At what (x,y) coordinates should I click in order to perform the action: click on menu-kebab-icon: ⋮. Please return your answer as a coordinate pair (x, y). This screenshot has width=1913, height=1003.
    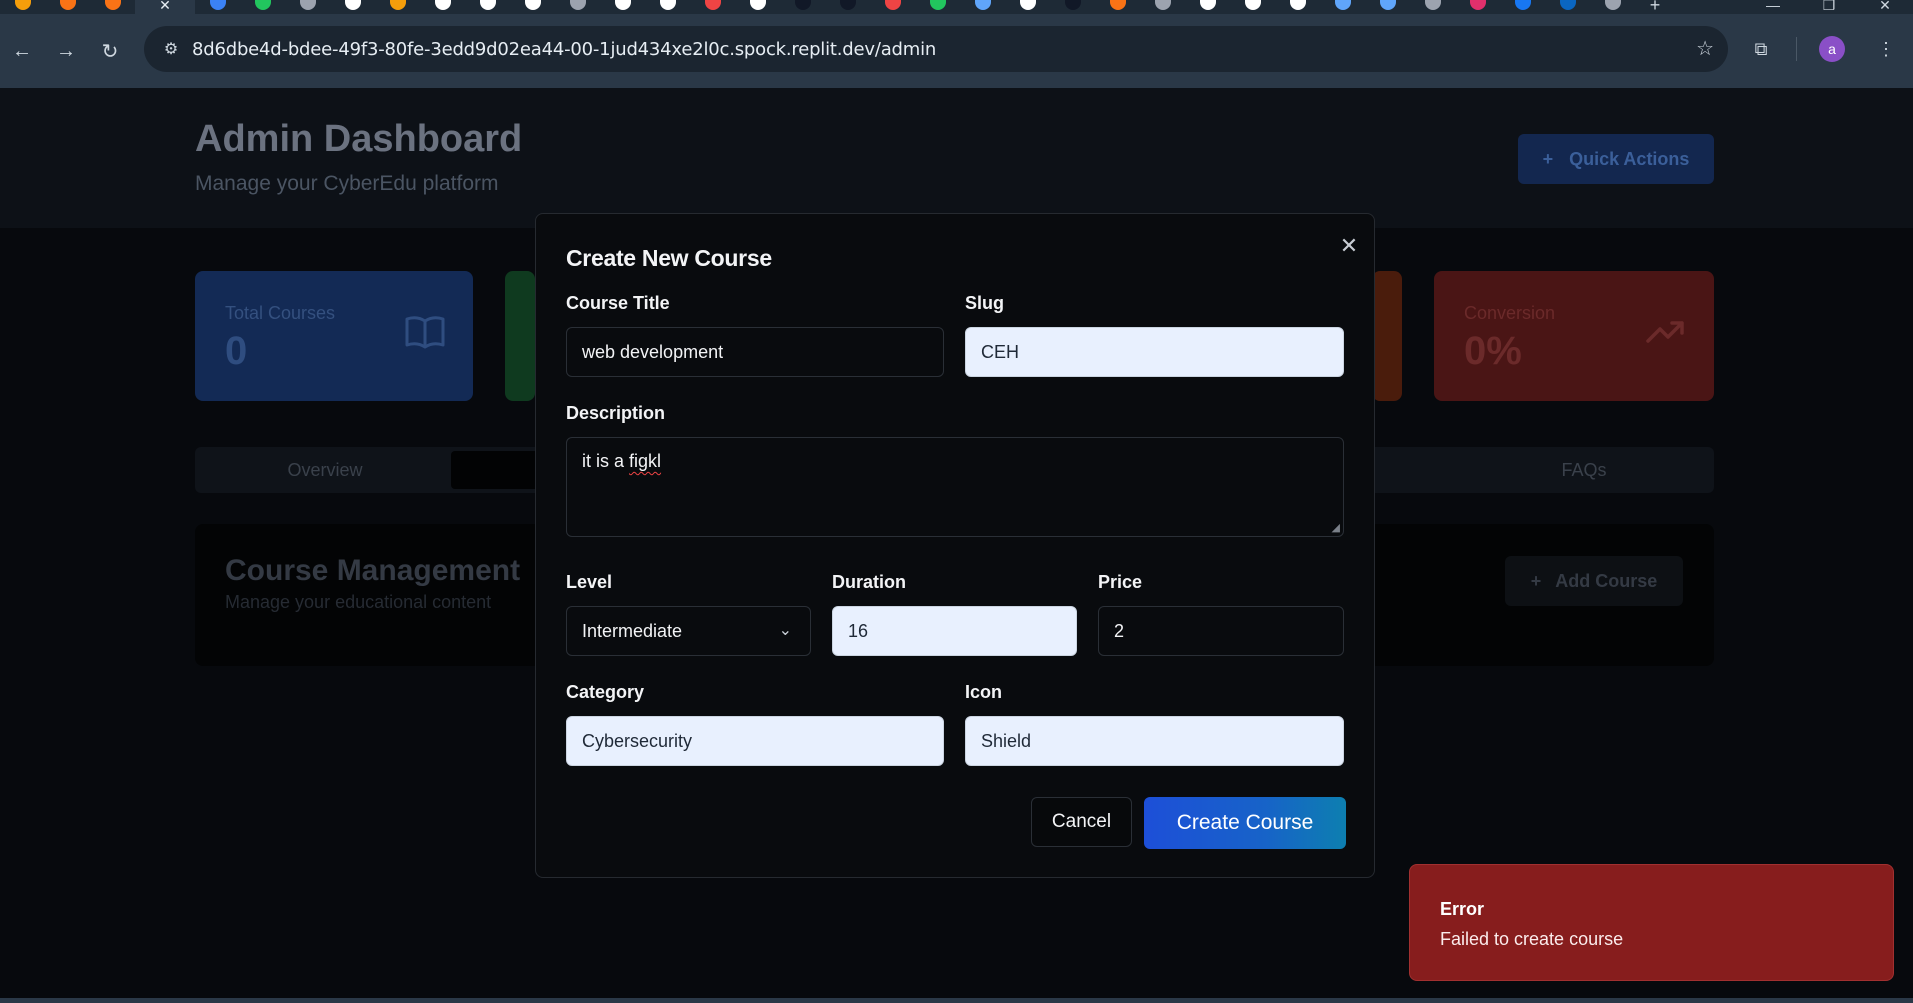
    Looking at the image, I should click on (1886, 49).